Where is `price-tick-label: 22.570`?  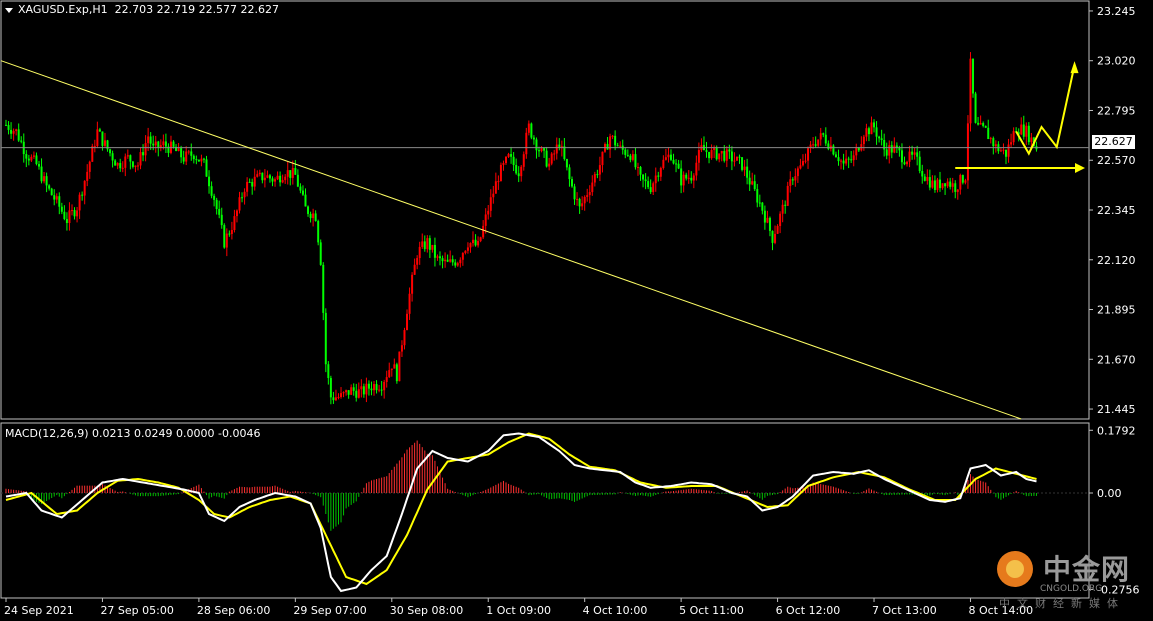 price-tick-label: 22.570 is located at coordinates (1116, 160).